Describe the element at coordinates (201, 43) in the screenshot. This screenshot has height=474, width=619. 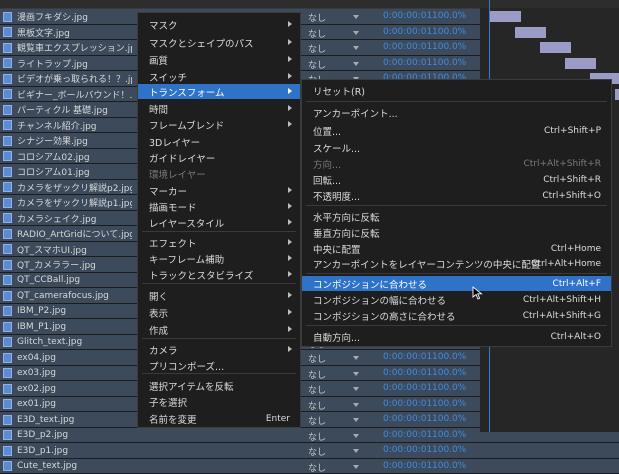
I see `context-menu-item-label: マスクとシェイプのパス` at that location.